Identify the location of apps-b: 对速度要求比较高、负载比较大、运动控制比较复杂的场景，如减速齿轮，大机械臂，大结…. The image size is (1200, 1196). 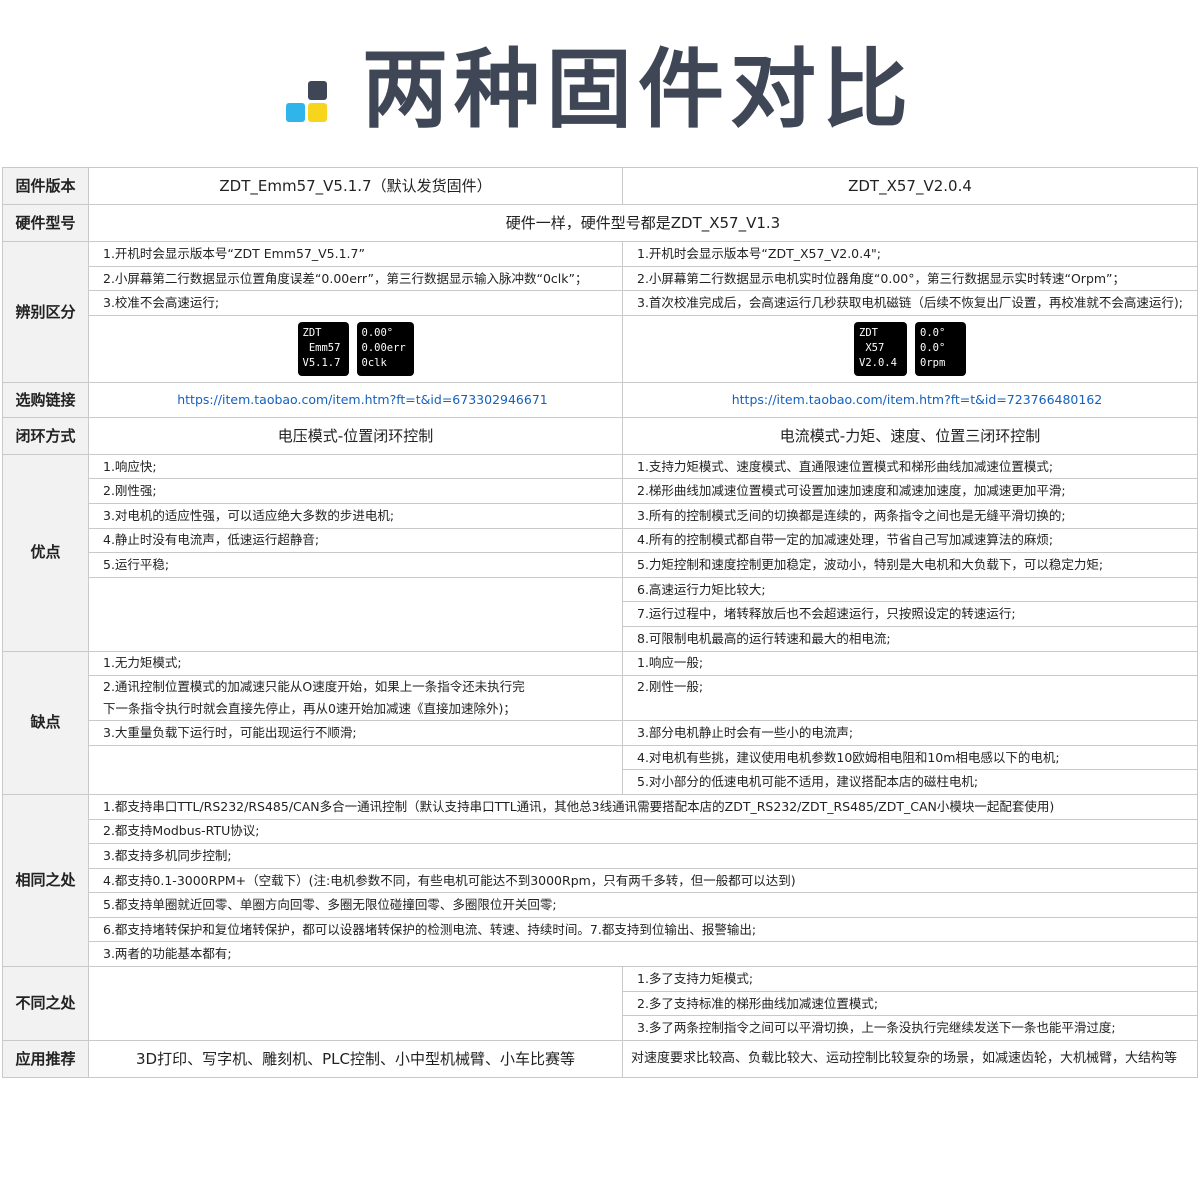
(910, 1058).